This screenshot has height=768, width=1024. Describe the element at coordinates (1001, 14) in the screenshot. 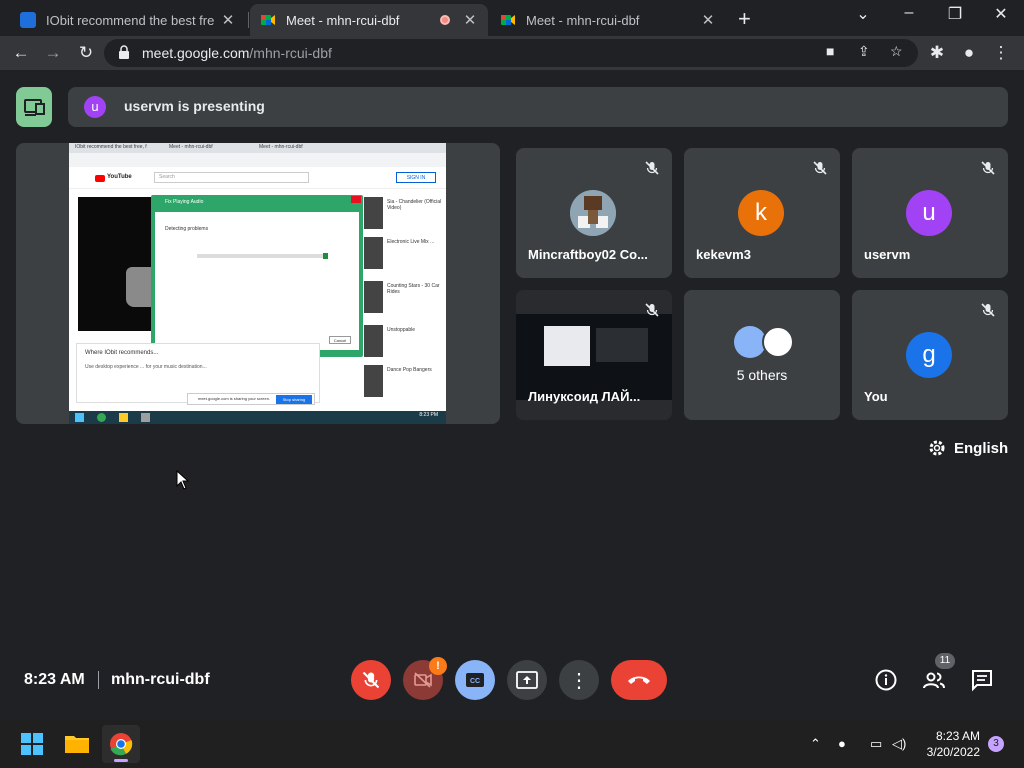

I see `close-window-icon: ✕` at that location.